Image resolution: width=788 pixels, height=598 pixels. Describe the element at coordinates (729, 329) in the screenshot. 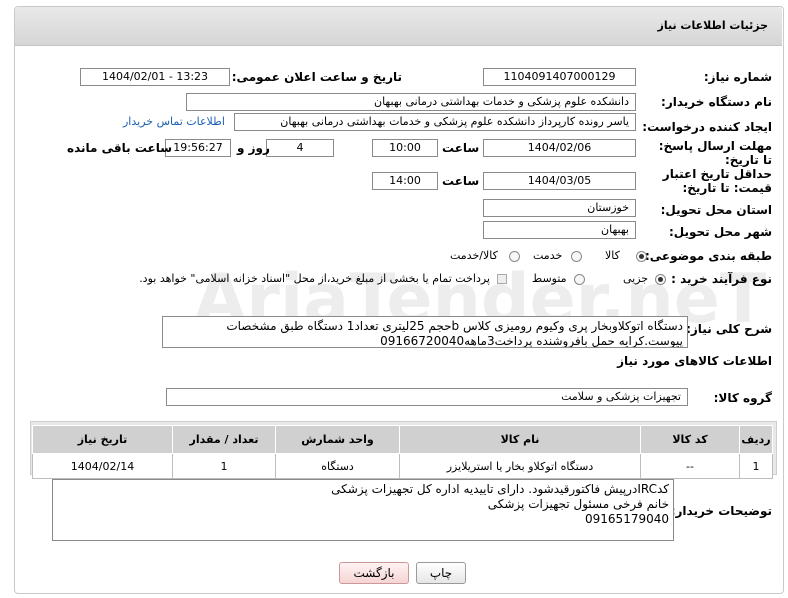

I see `summary-label: شرح کلی نیاز:` at that location.